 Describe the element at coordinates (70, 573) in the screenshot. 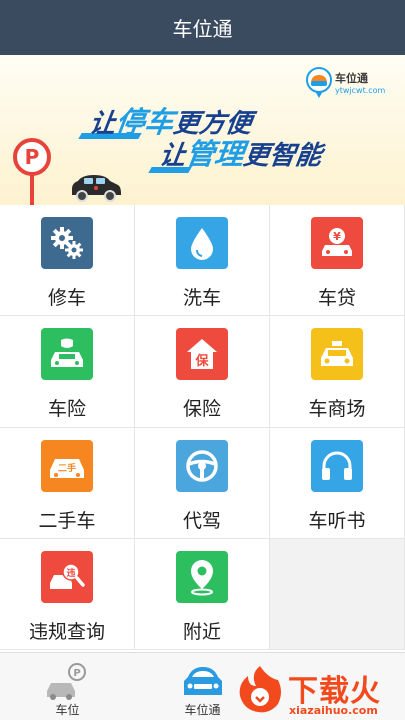

I see `svg-text: 违` at that location.